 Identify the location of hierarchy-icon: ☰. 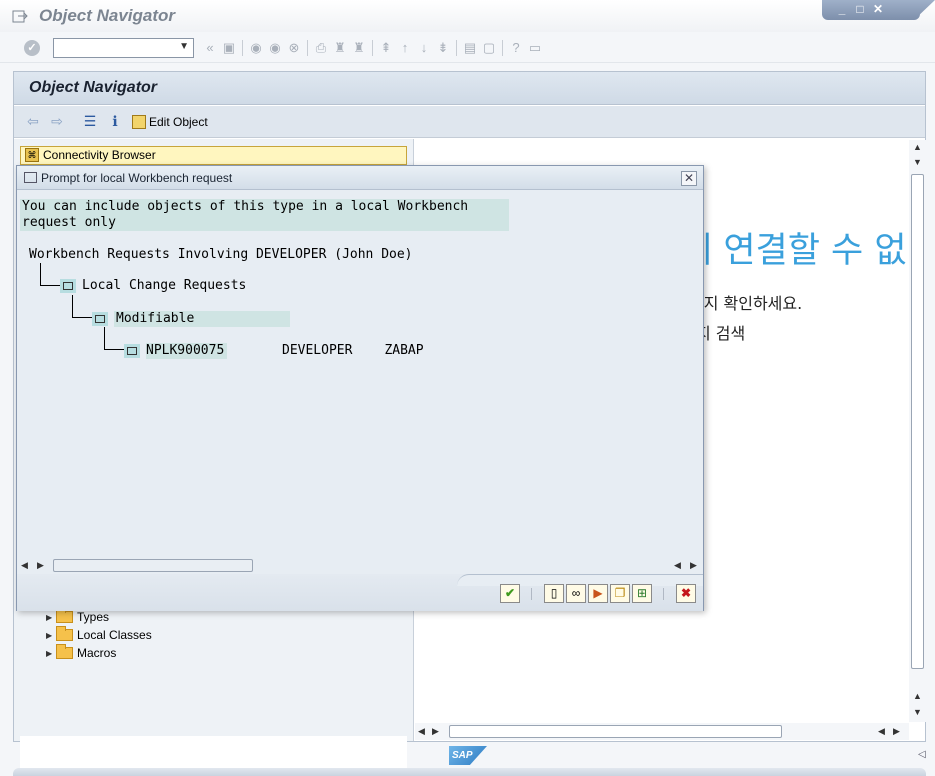
(90, 121).